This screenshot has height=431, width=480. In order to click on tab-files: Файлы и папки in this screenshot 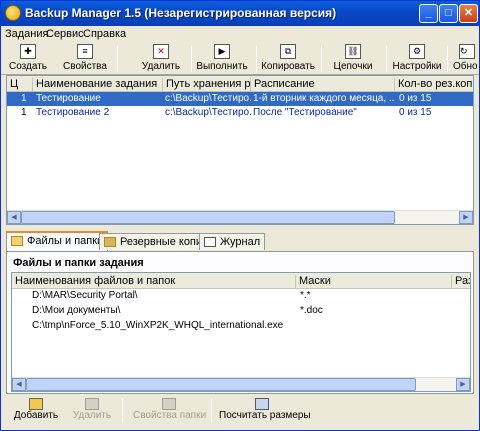, I will do `click(57, 241)`.